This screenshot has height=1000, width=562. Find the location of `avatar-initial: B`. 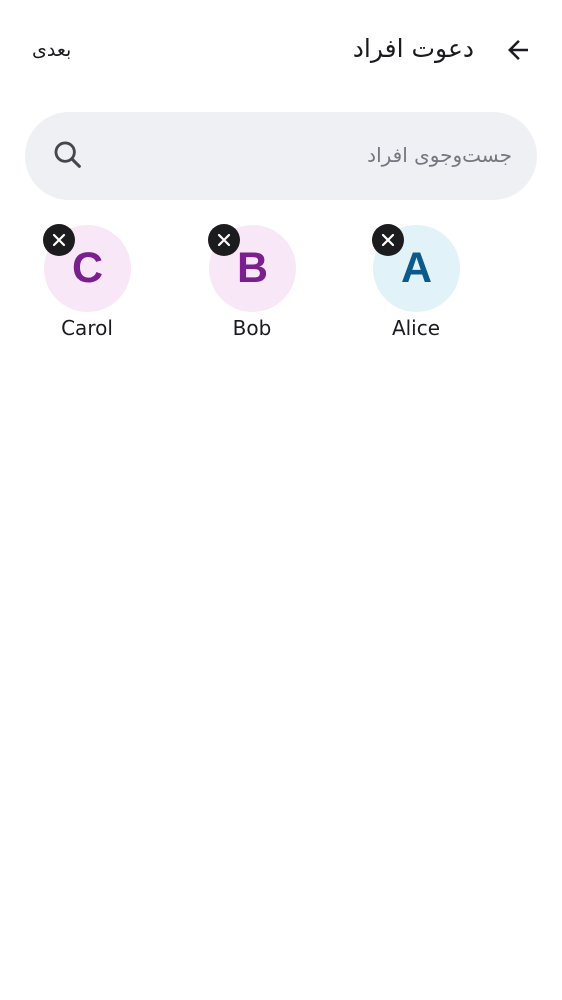

avatar-initial: B is located at coordinates (252, 268).